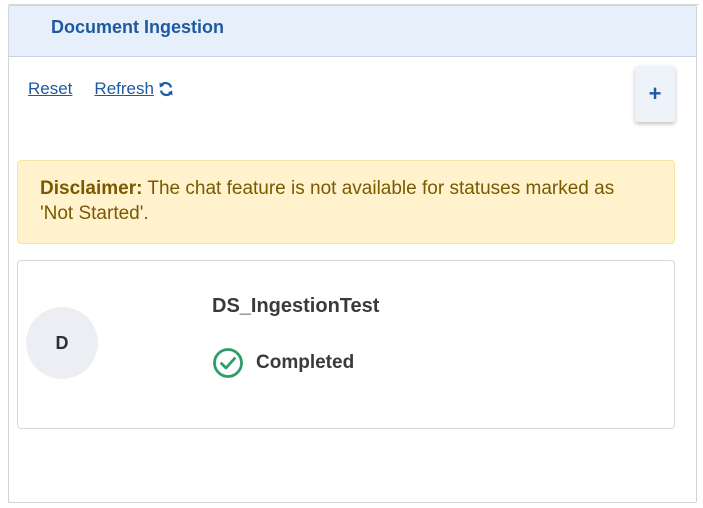  What do you see at coordinates (228, 363) in the screenshot?
I see `check-circle-icon` at bounding box center [228, 363].